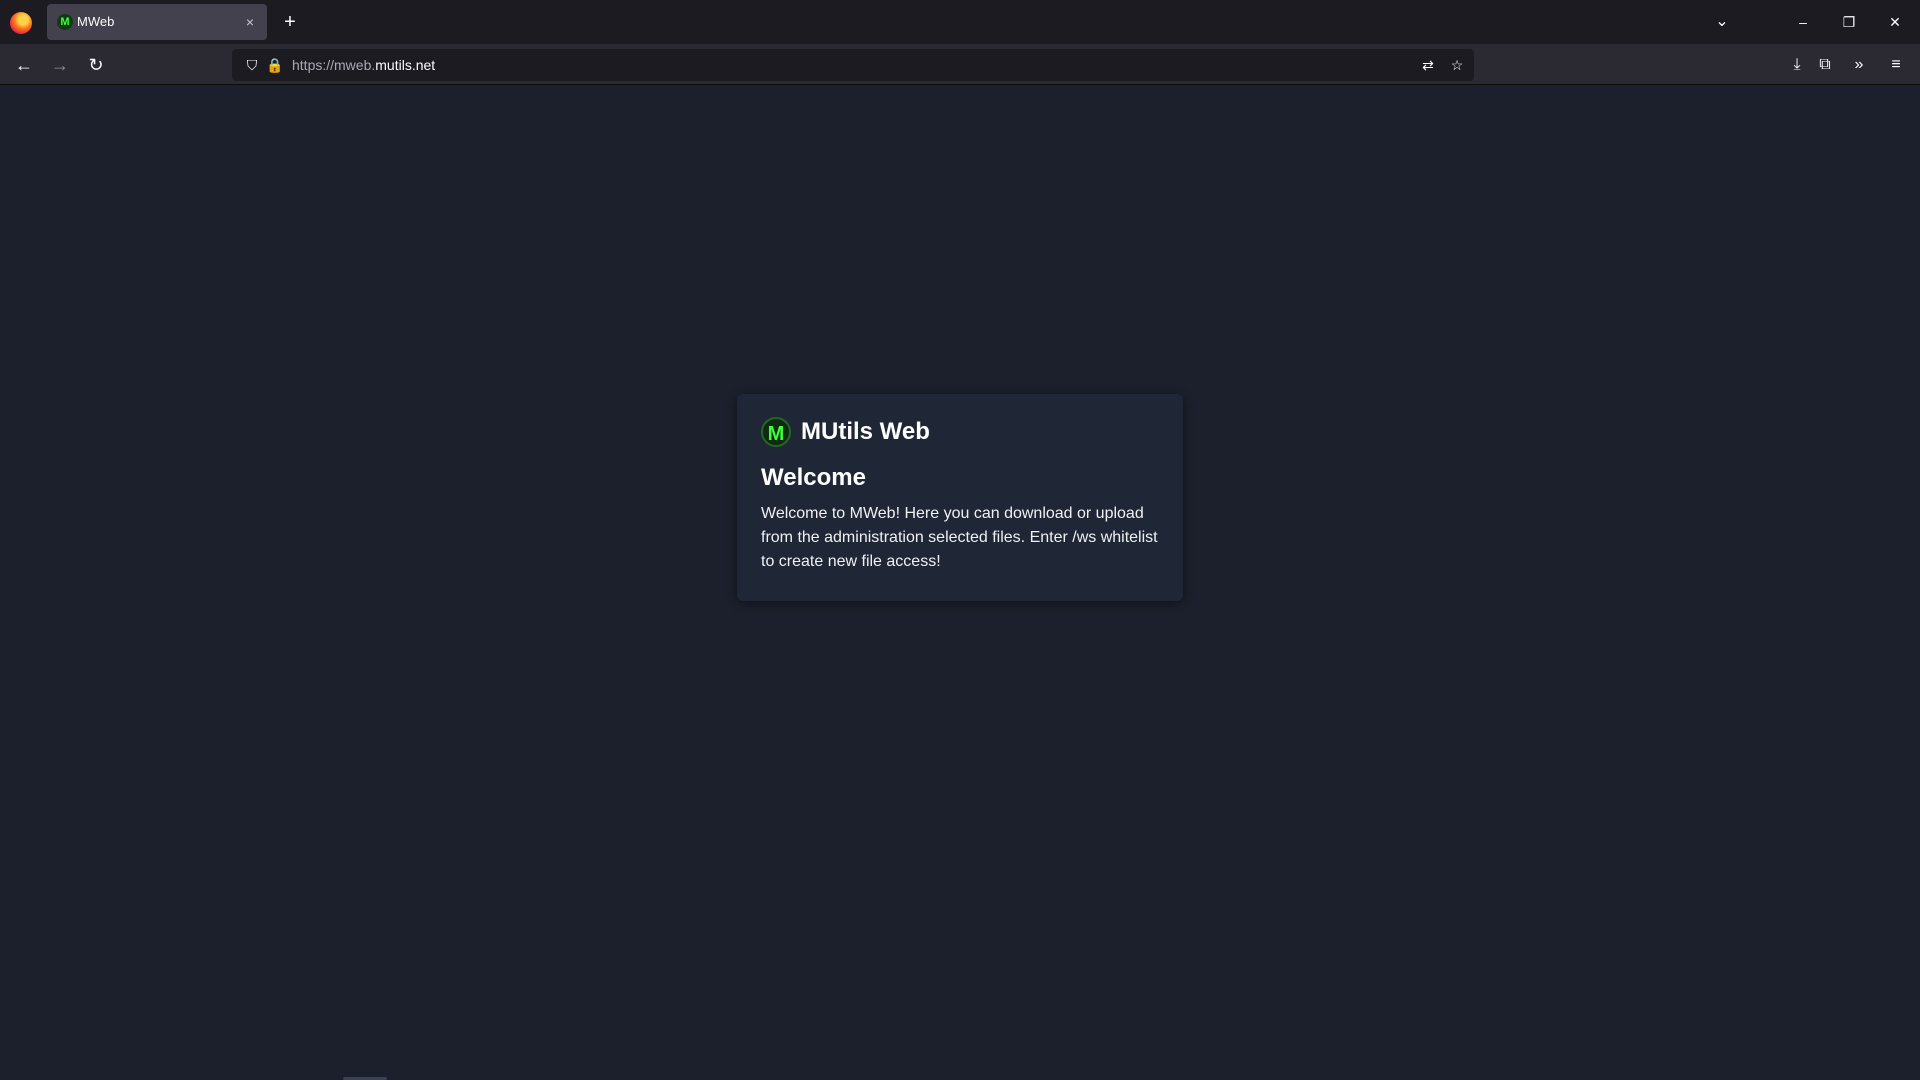 The width and height of the screenshot is (1920, 1080). What do you see at coordinates (853, 65) in the screenshot?
I see `url-bar: ⛉ 🔒 https://mweb.mutils.net ⇄ ☆` at bounding box center [853, 65].